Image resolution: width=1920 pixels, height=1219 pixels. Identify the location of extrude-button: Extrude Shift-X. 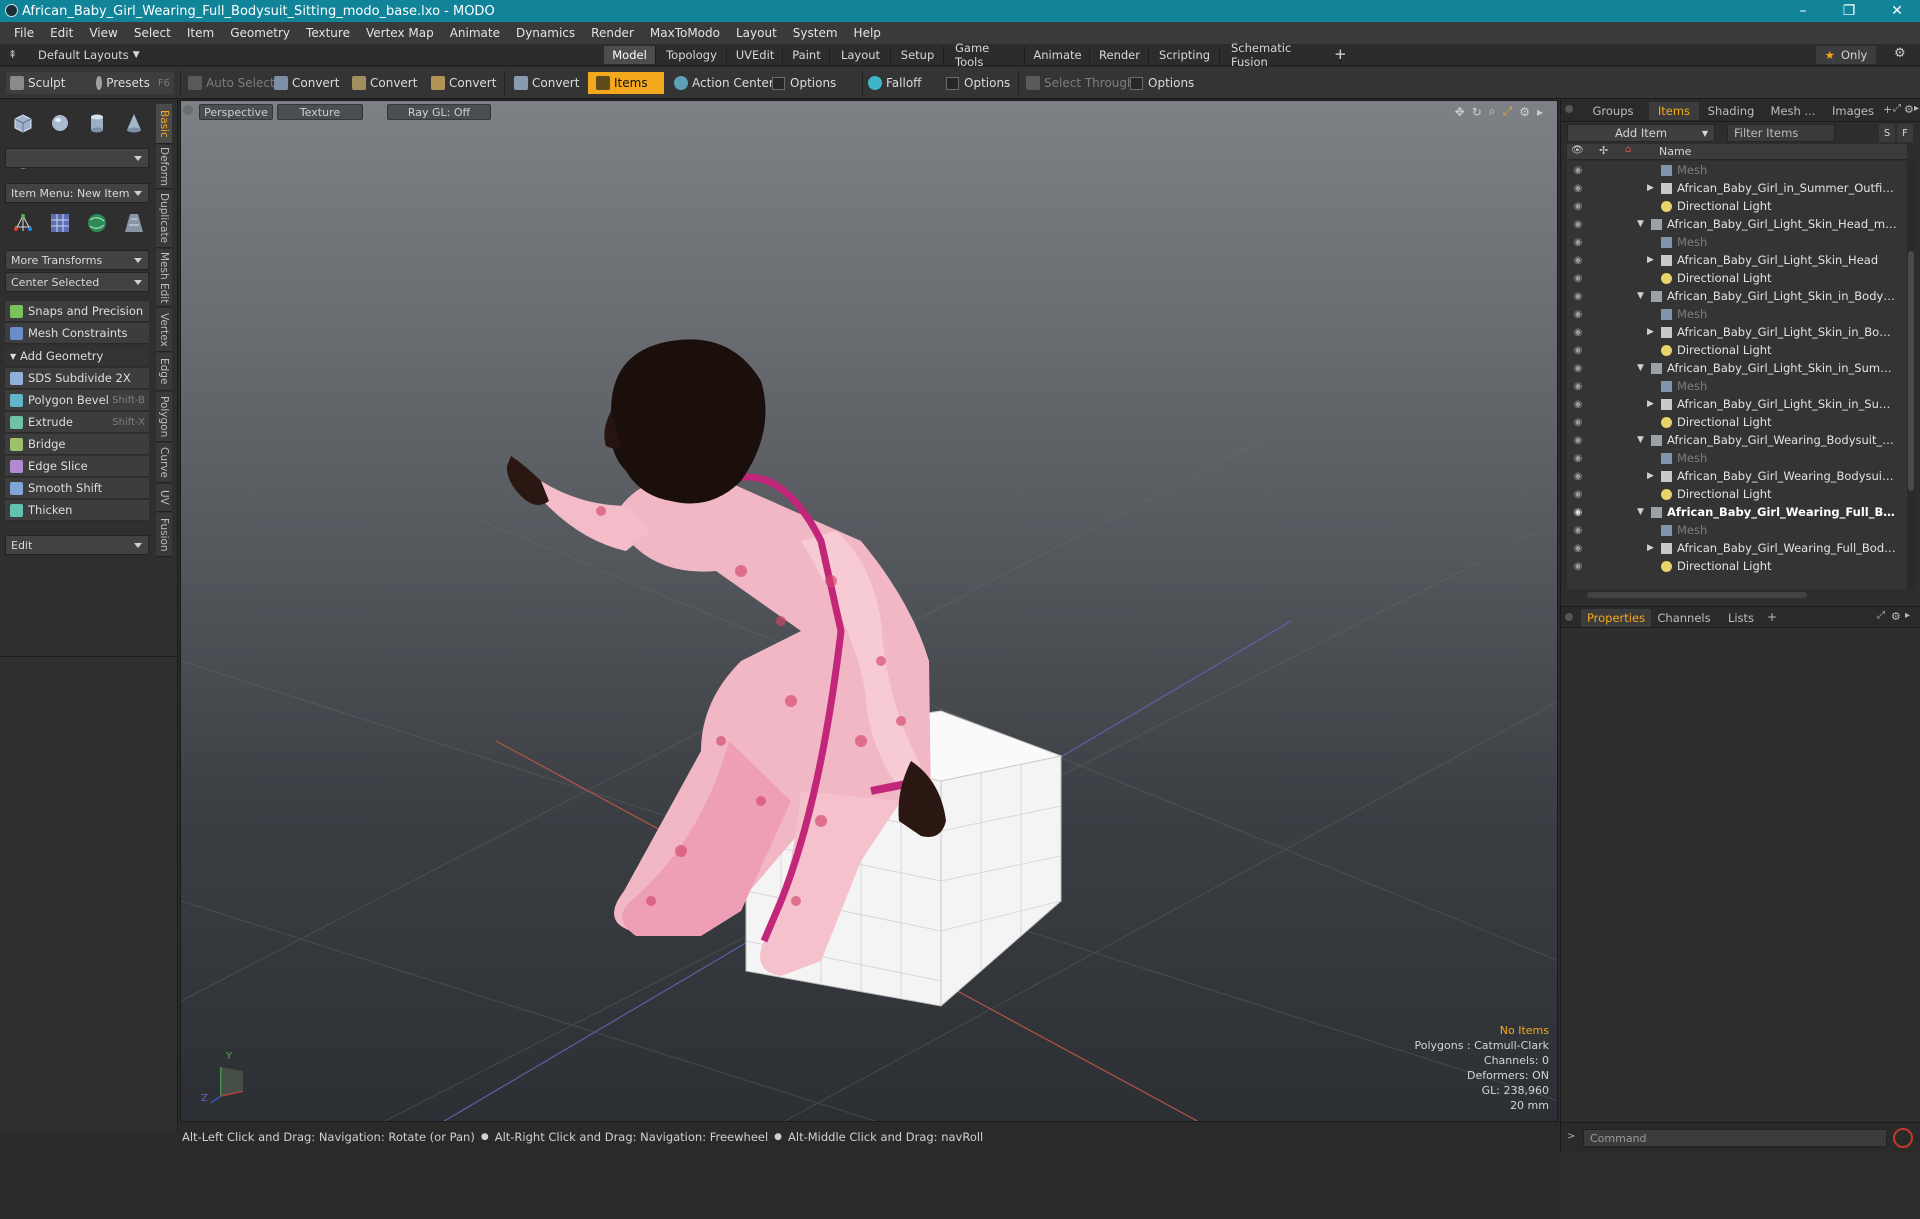
(77, 422).